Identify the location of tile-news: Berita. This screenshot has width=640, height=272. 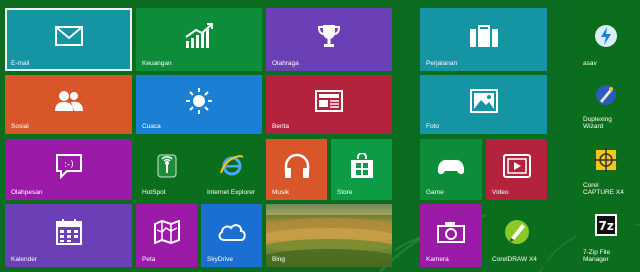
(329, 104).